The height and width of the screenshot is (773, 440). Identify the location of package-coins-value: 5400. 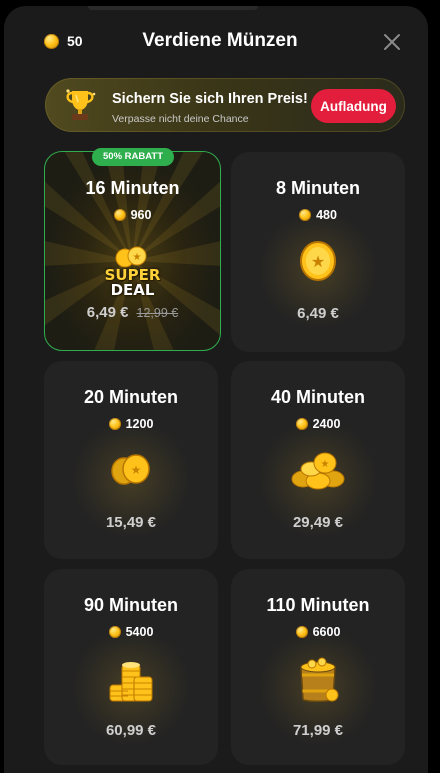
(139, 632).